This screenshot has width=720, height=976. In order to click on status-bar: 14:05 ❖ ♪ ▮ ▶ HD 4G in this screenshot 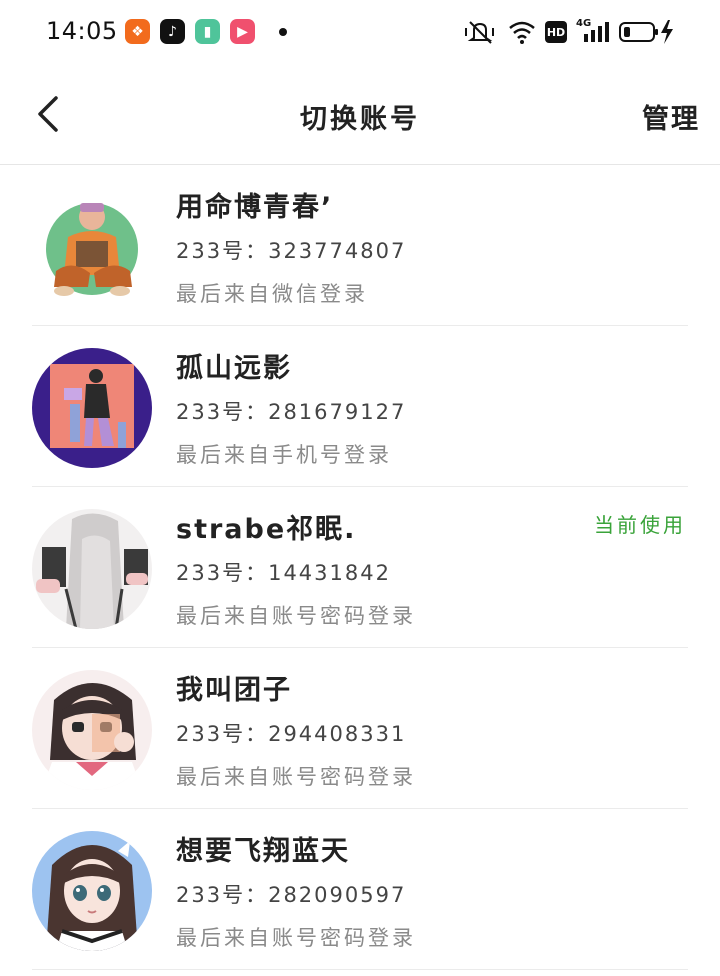, I will do `click(360, 32)`.